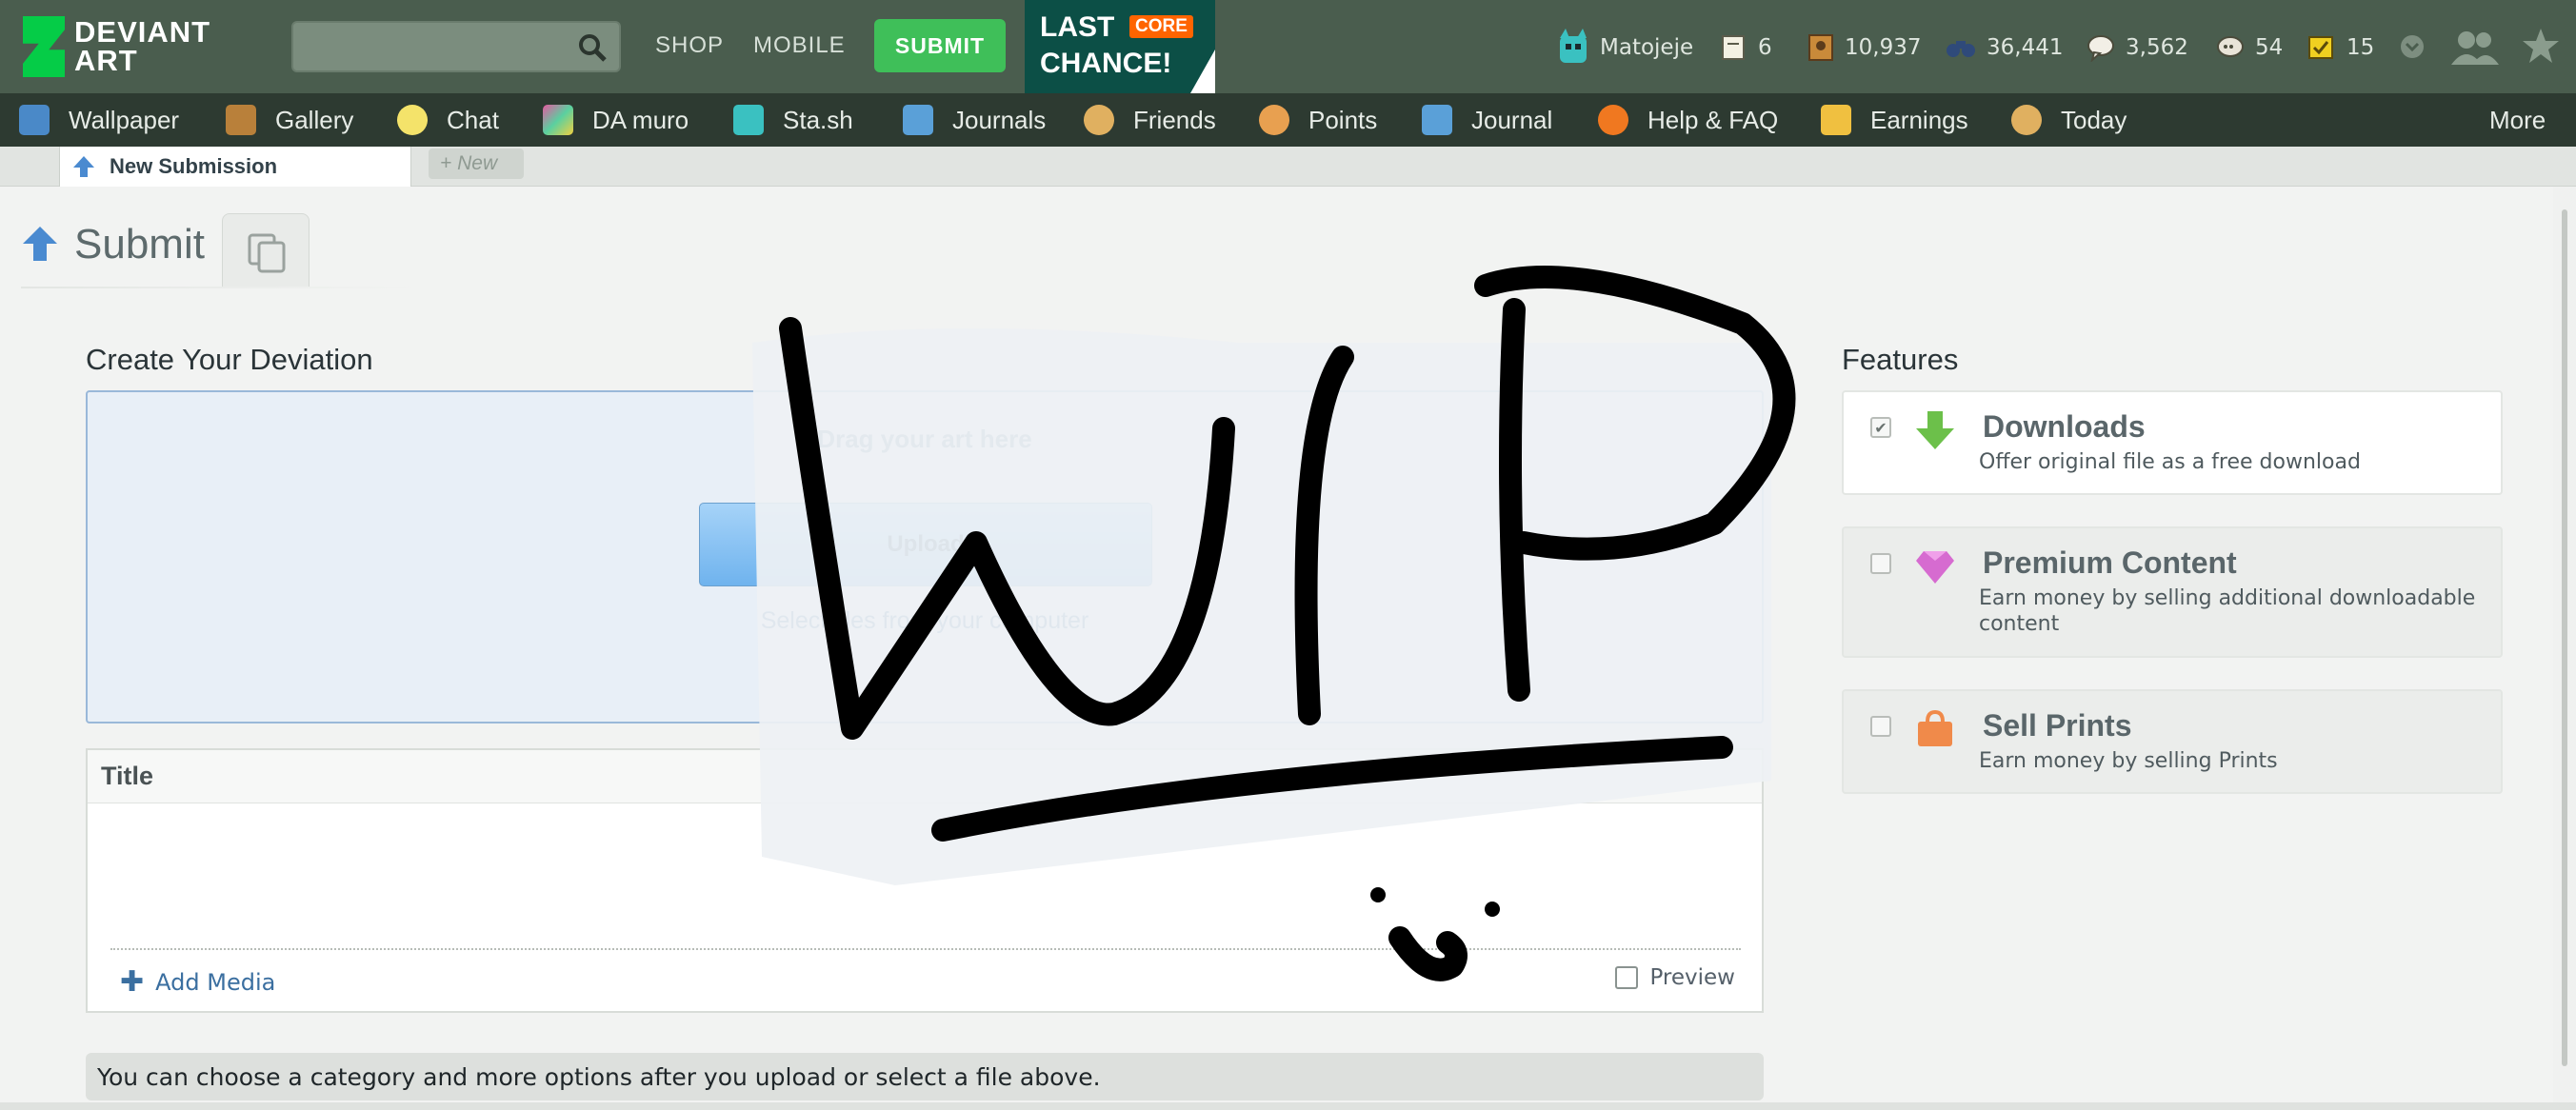 The image size is (2576, 1110). Describe the element at coordinates (1077, 27) in the screenshot. I see `promo-line1: LAST` at that location.